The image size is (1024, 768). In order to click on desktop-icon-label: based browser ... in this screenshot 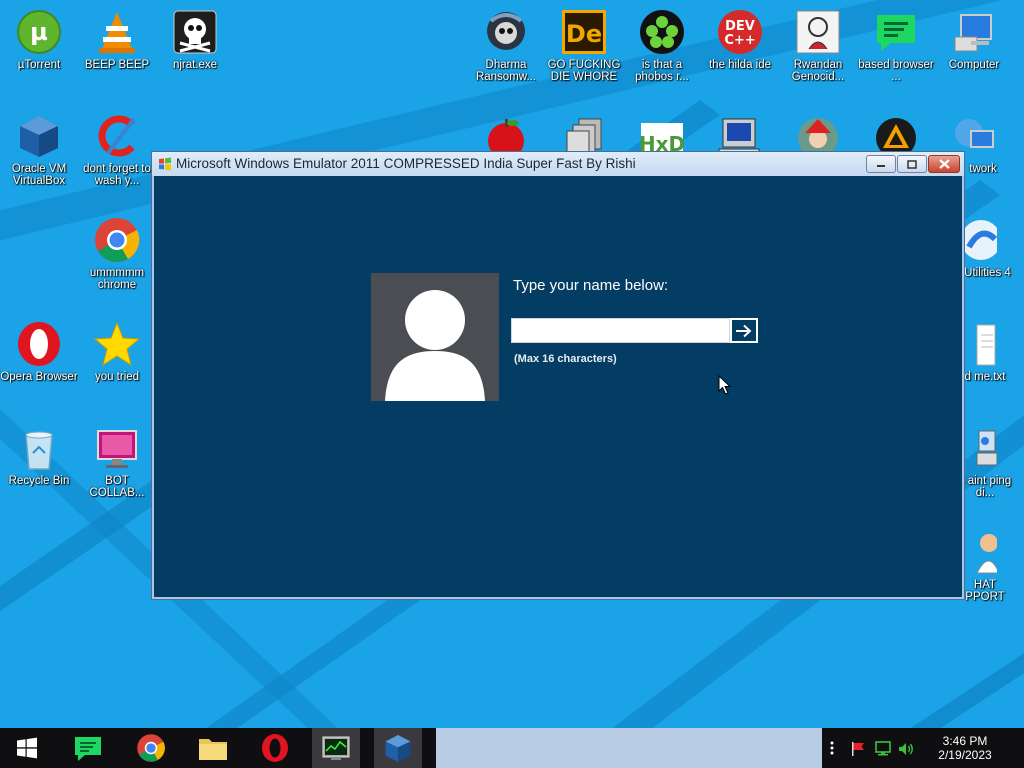, I will do `click(896, 71)`.